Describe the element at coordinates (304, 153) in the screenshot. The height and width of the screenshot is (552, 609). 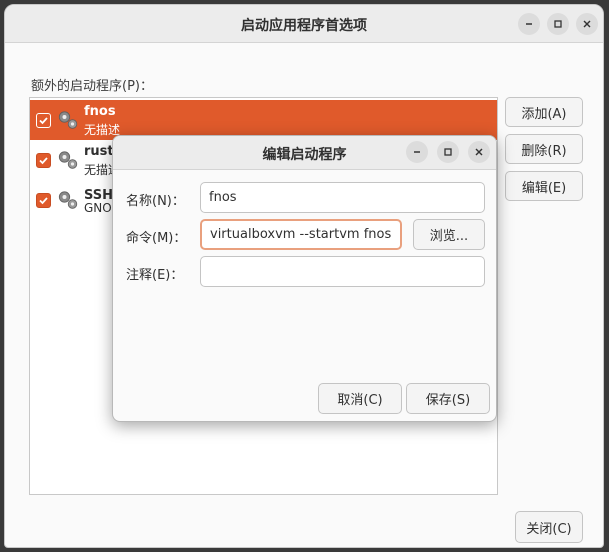
I see `dialog-titlebar: 编辑启动程序` at that location.